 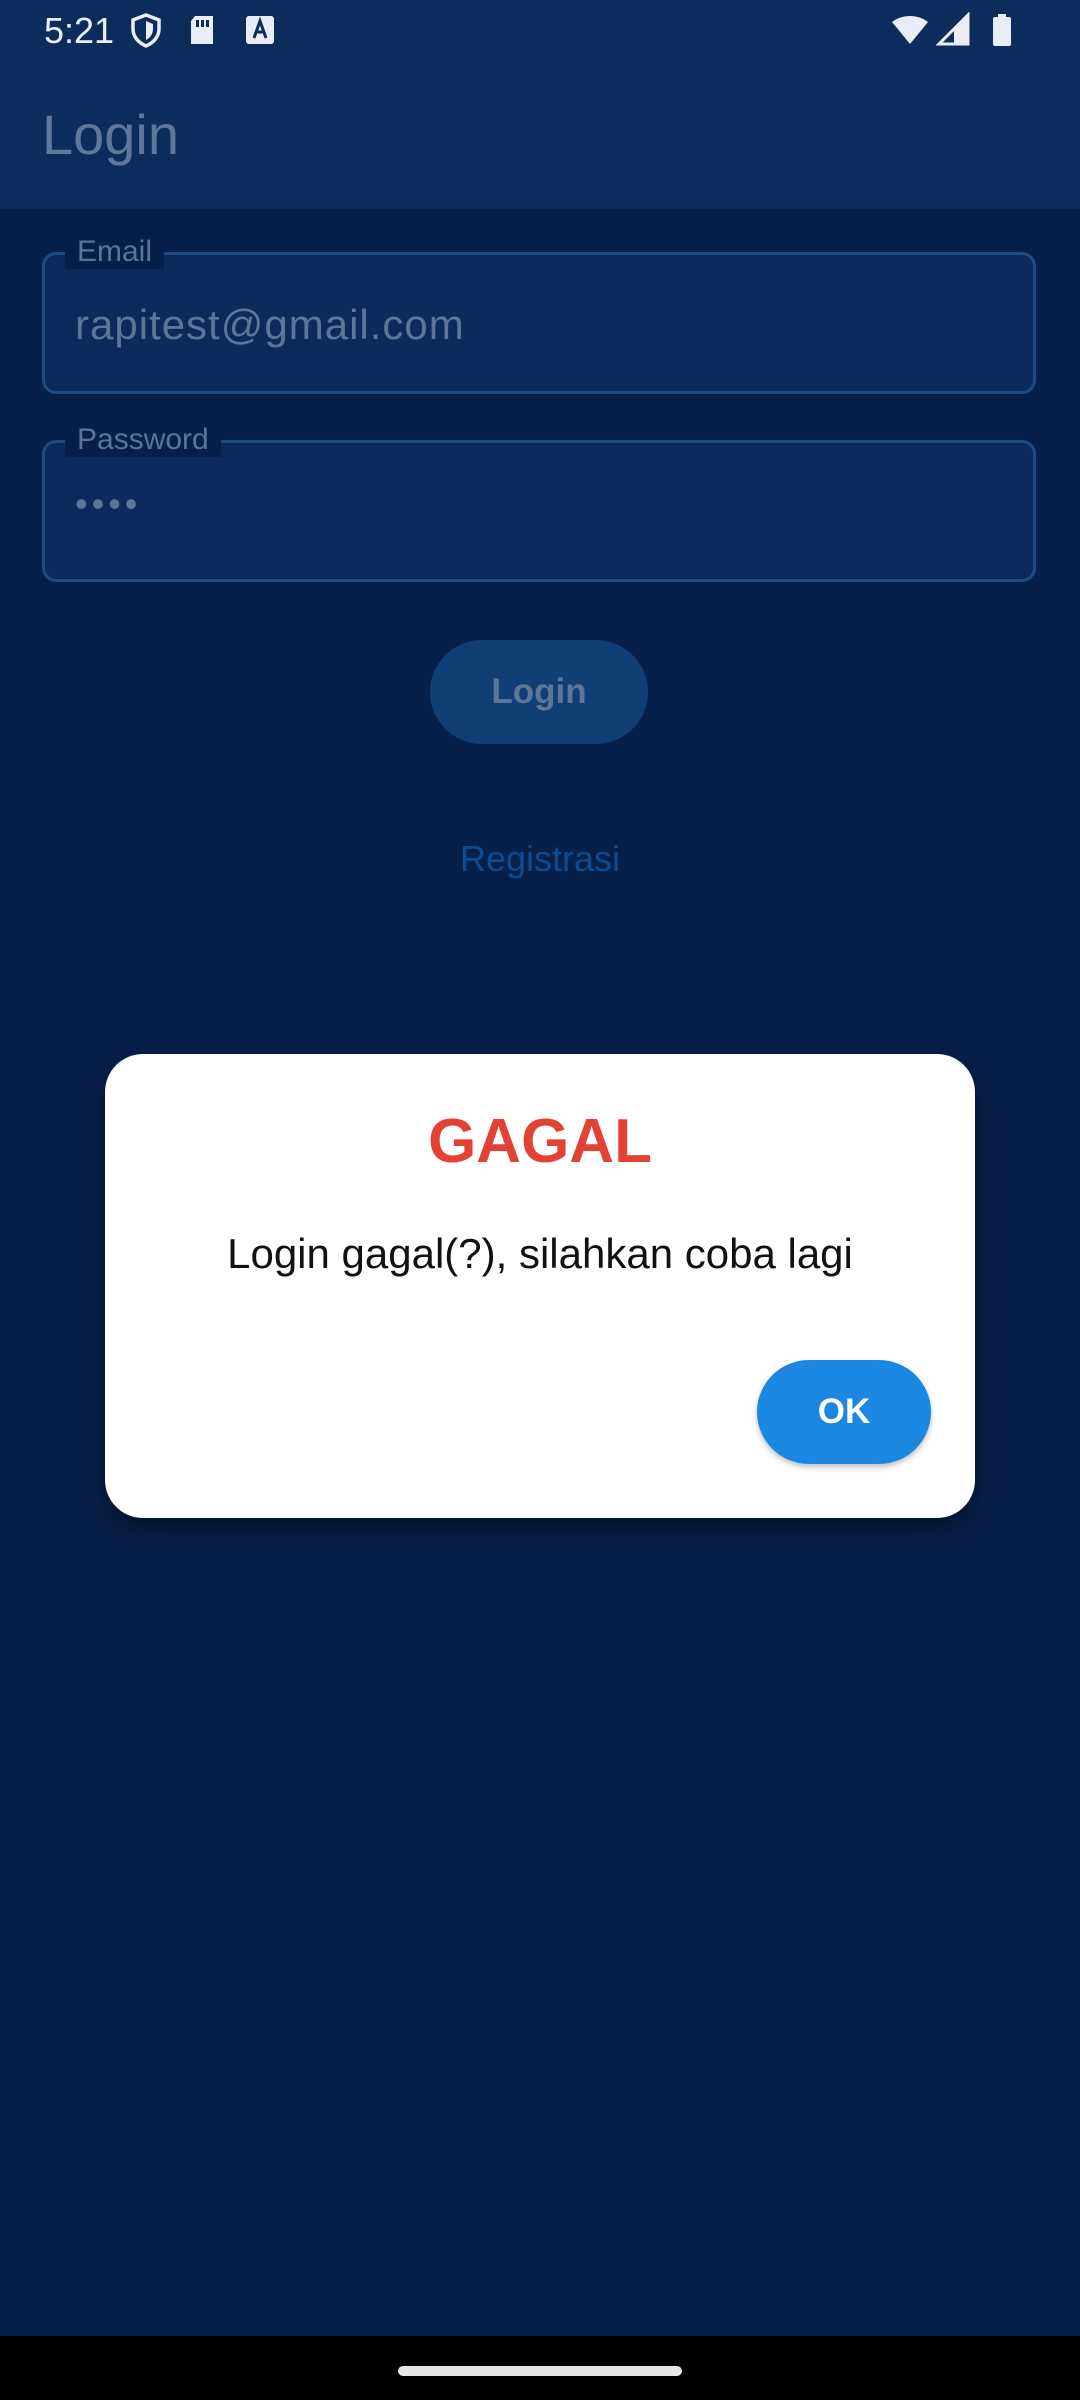 I want to click on email-label: Email, so click(x=115, y=252).